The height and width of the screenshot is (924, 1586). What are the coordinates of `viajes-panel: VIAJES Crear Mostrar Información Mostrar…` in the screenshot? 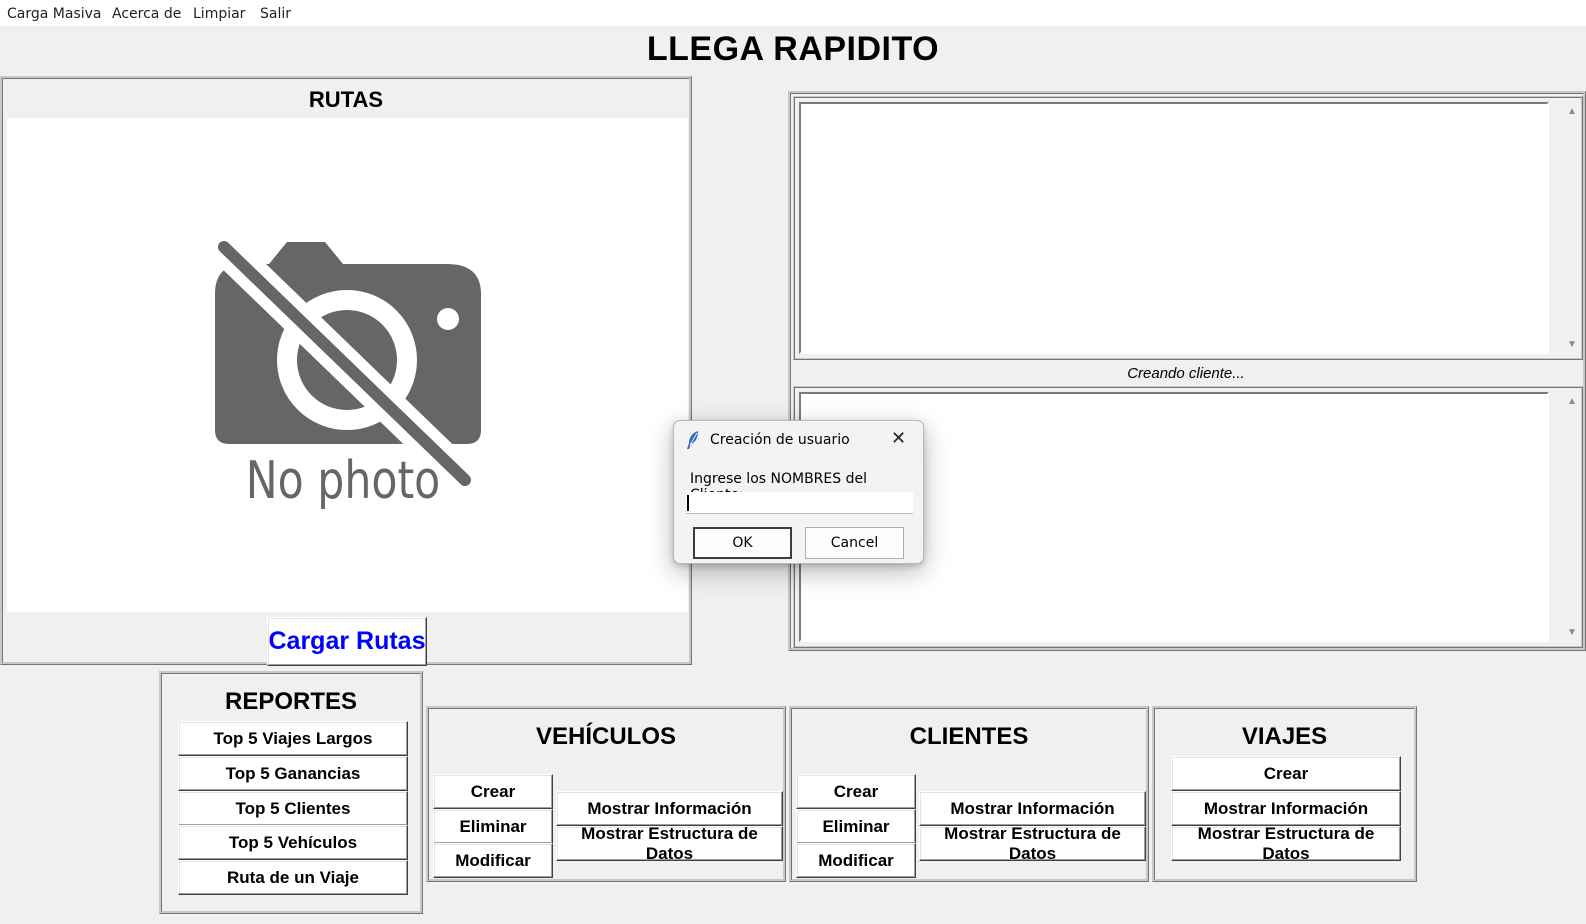 It's located at (1284, 794).